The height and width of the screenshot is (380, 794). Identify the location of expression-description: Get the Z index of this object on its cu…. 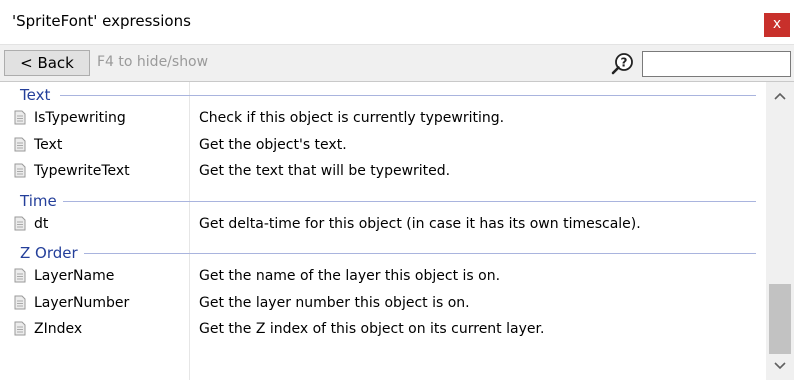
(372, 329).